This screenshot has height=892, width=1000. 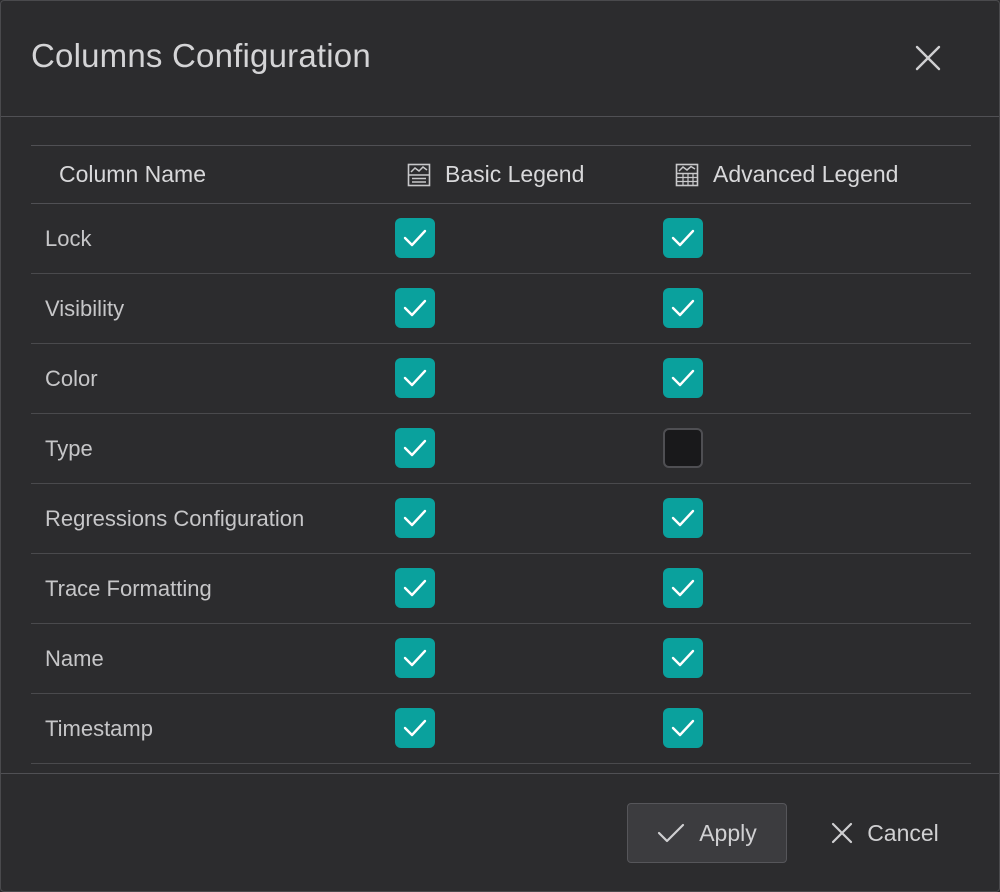 What do you see at coordinates (501, 449) in the screenshot?
I see `table-row: Type` at bounding box center [501, 449].